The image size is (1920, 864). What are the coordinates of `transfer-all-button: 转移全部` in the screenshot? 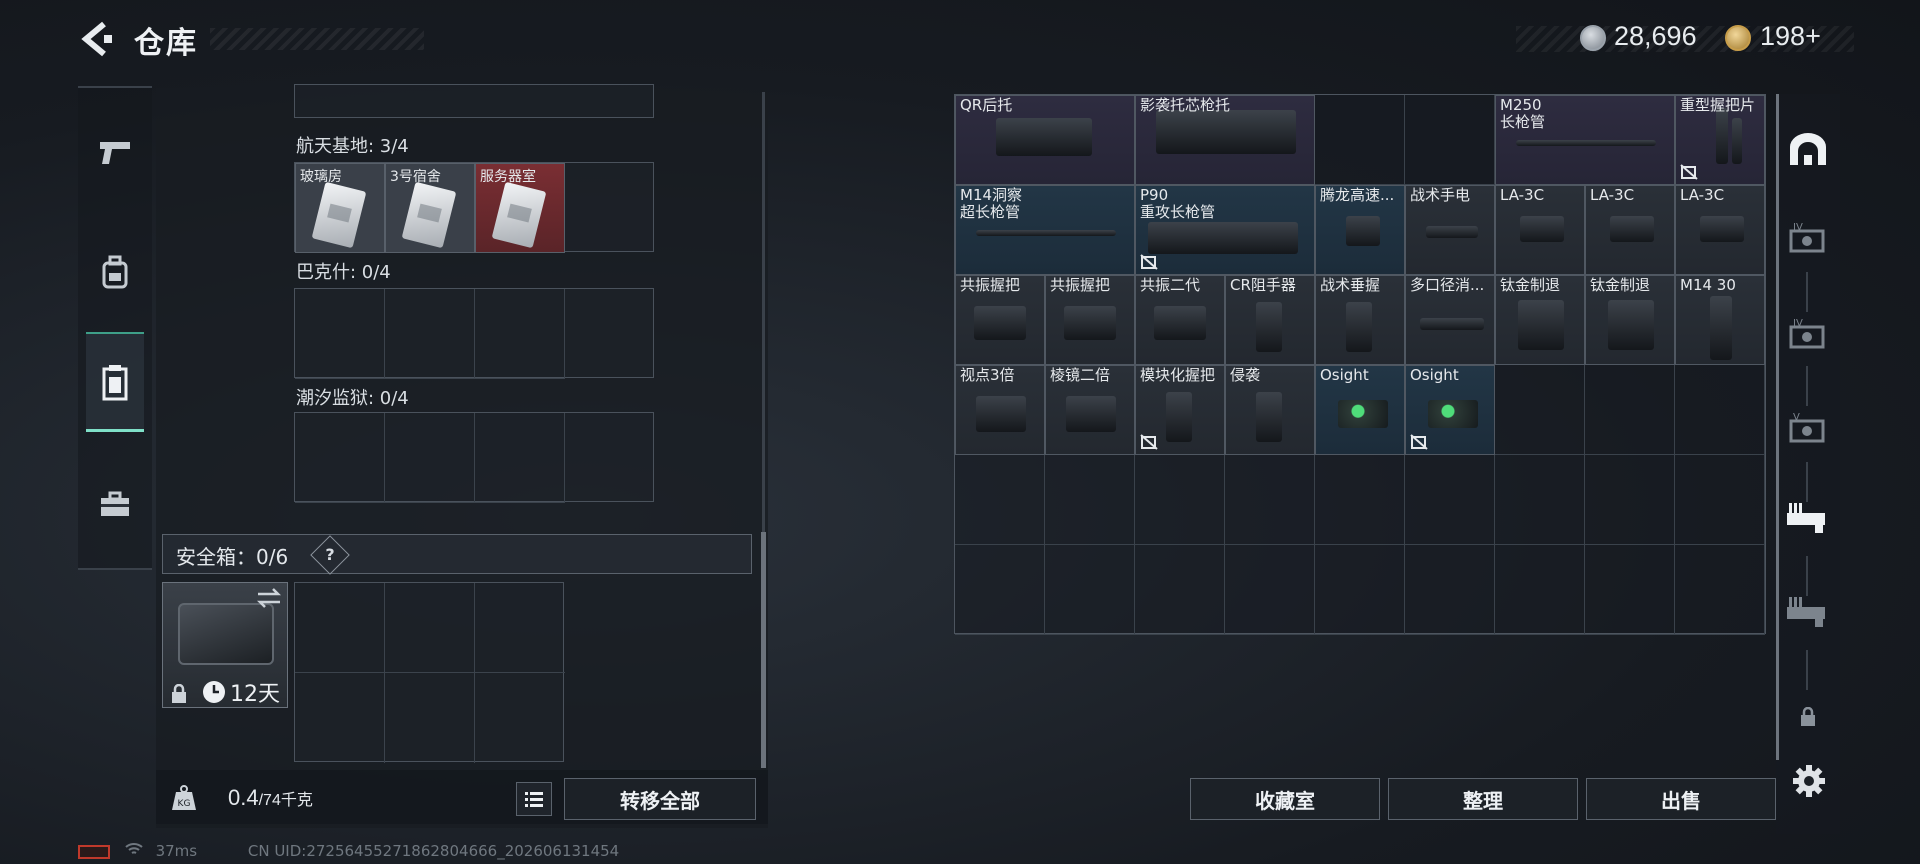 It's located at (660, 799).